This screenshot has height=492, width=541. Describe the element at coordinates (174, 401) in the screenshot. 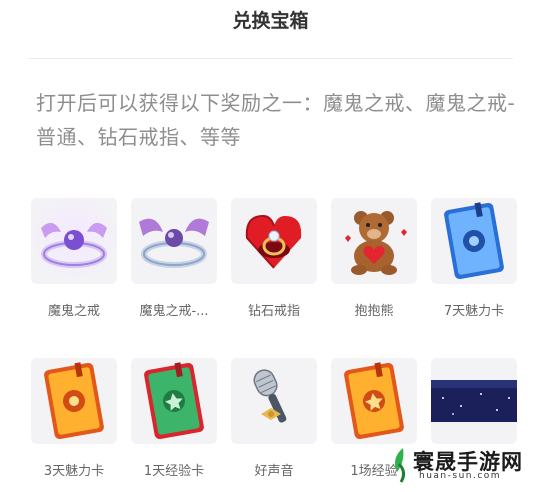

I see `exp-card-green-icon` at that location.